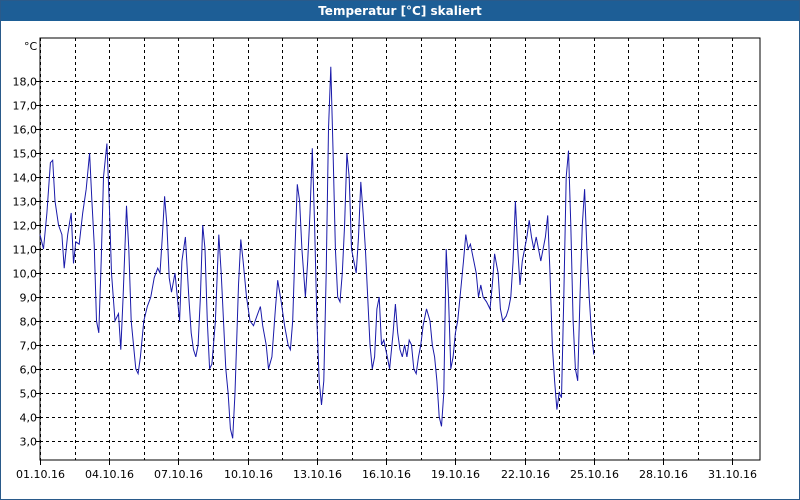 The width and height of the screenshot is (800, 500). I want to click on x-tick-label: 04.10.16, so click(109, 474).